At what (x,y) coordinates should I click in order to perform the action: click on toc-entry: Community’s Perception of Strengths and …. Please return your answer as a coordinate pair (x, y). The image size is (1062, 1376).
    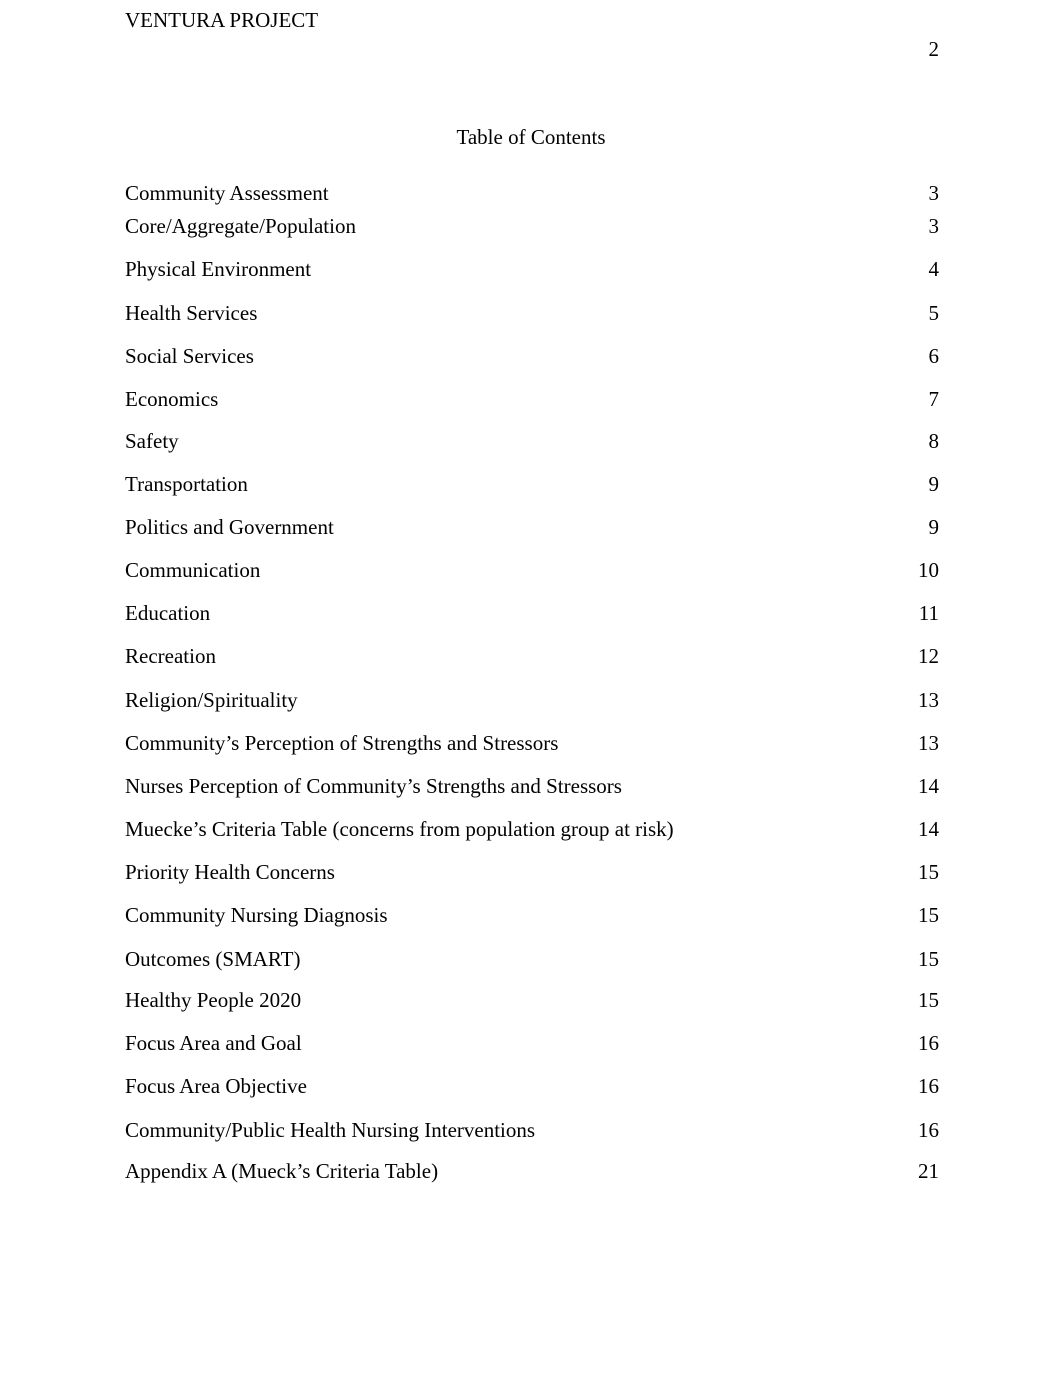
    Looking at the image, I should click on (532, 743).